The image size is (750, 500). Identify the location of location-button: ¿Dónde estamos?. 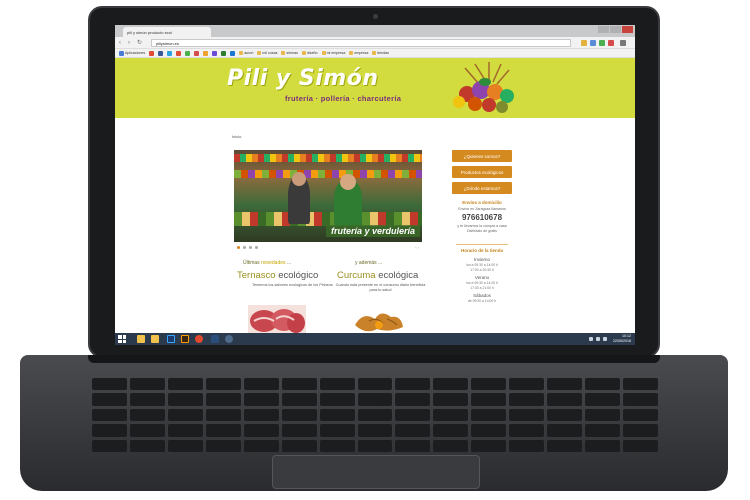
(482, 188).